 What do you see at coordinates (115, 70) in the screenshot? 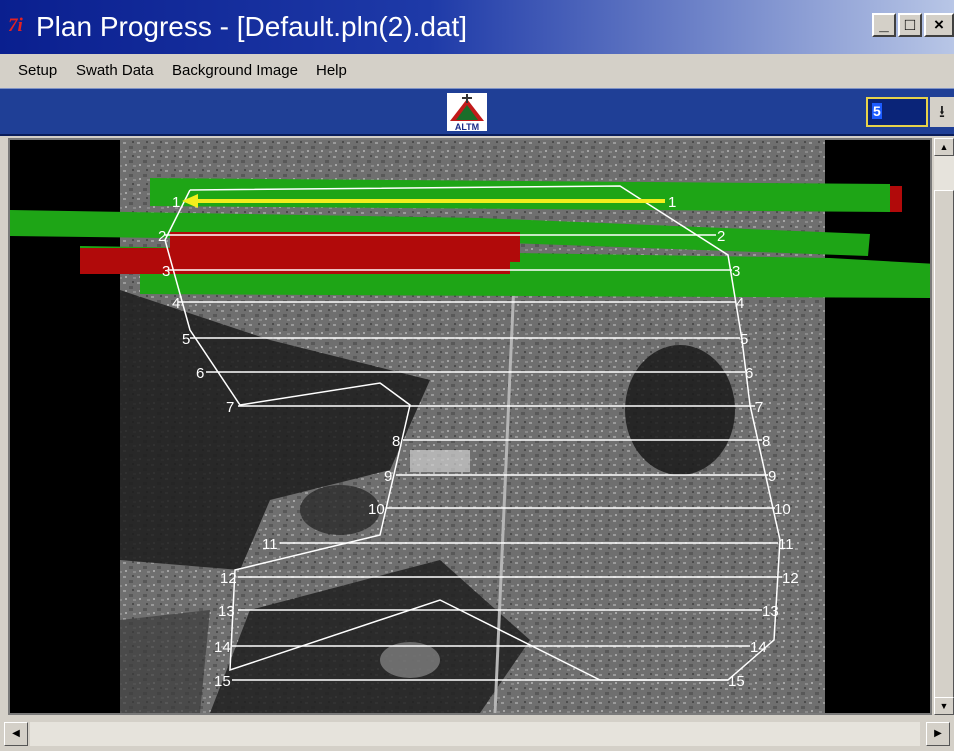
I see `menu-swath-data: Swath Data` at bounding box center [115, 70].